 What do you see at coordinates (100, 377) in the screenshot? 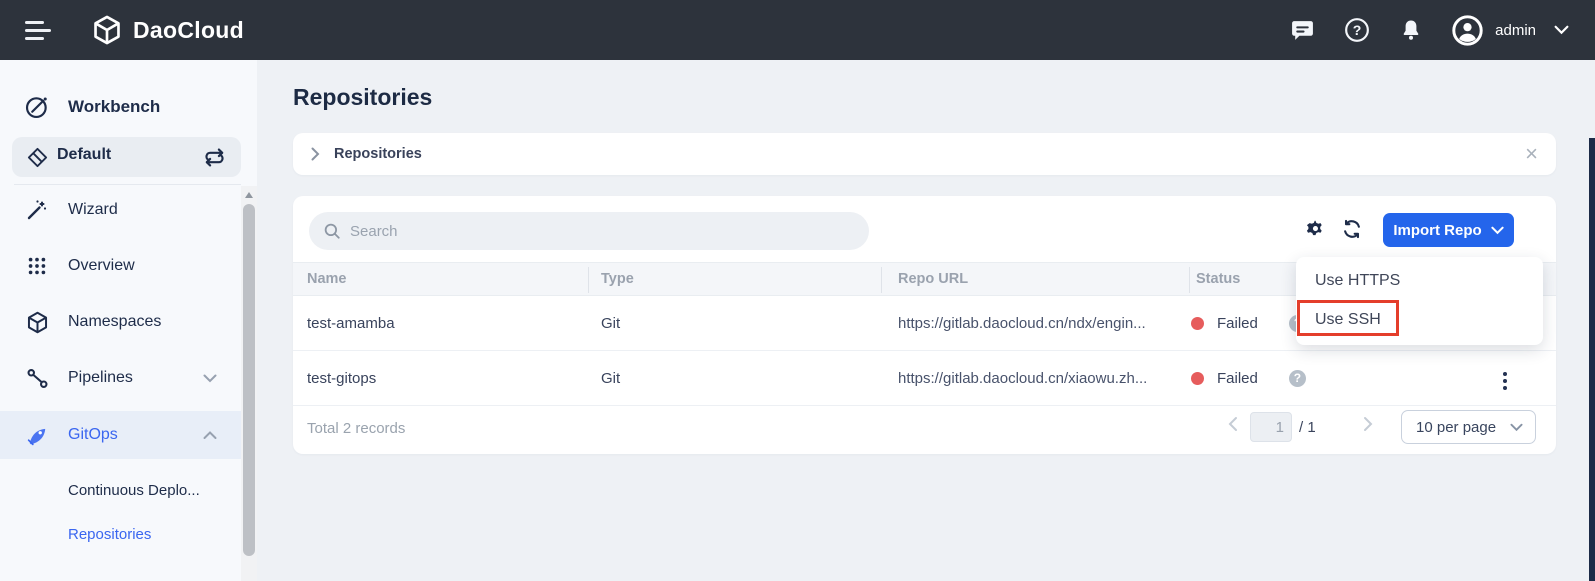
I see `sidebar-item-label: Pipelines` at bounding box center [100, 377].